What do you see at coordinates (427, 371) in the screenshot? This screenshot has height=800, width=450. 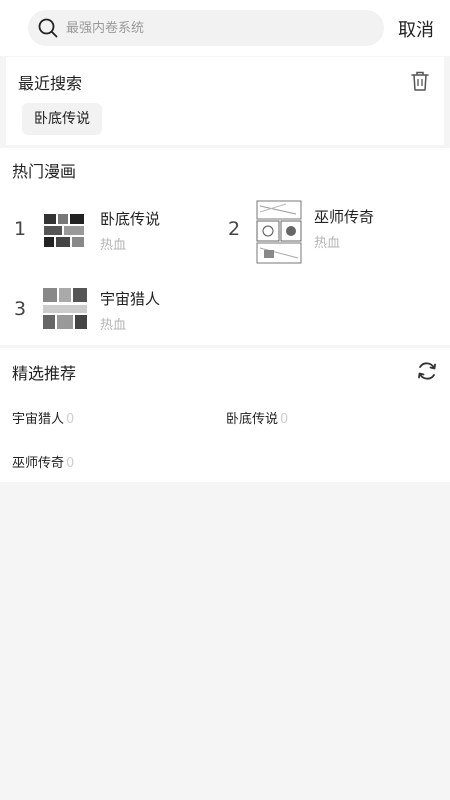 I see `refresh-icon` at bounding box center [427, 371].